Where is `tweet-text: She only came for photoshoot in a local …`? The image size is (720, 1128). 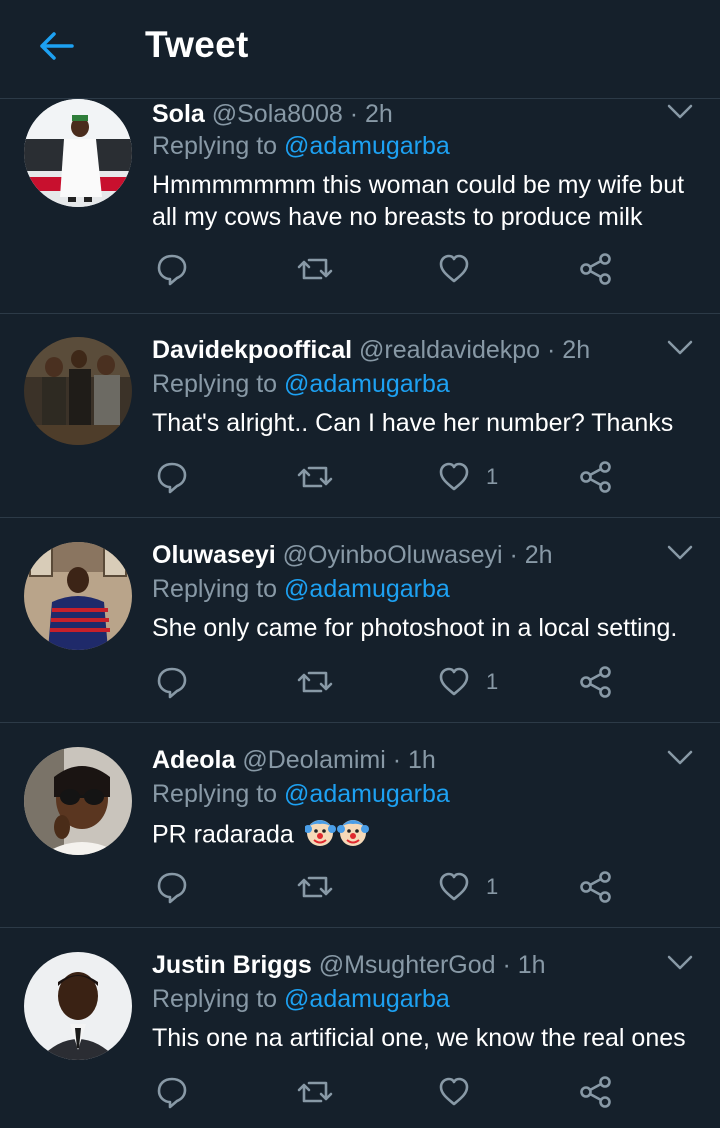 tweet-text: She only came for photoshoot in a local … is located at coordinates (415, 628).